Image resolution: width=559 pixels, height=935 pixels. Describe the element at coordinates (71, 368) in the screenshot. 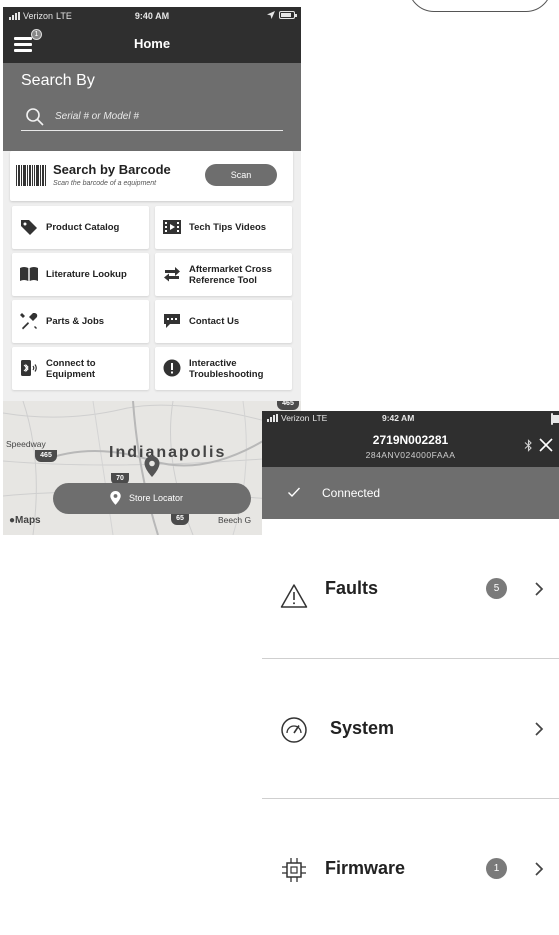

I see `tile-label: Connect to Equipment` at that location.